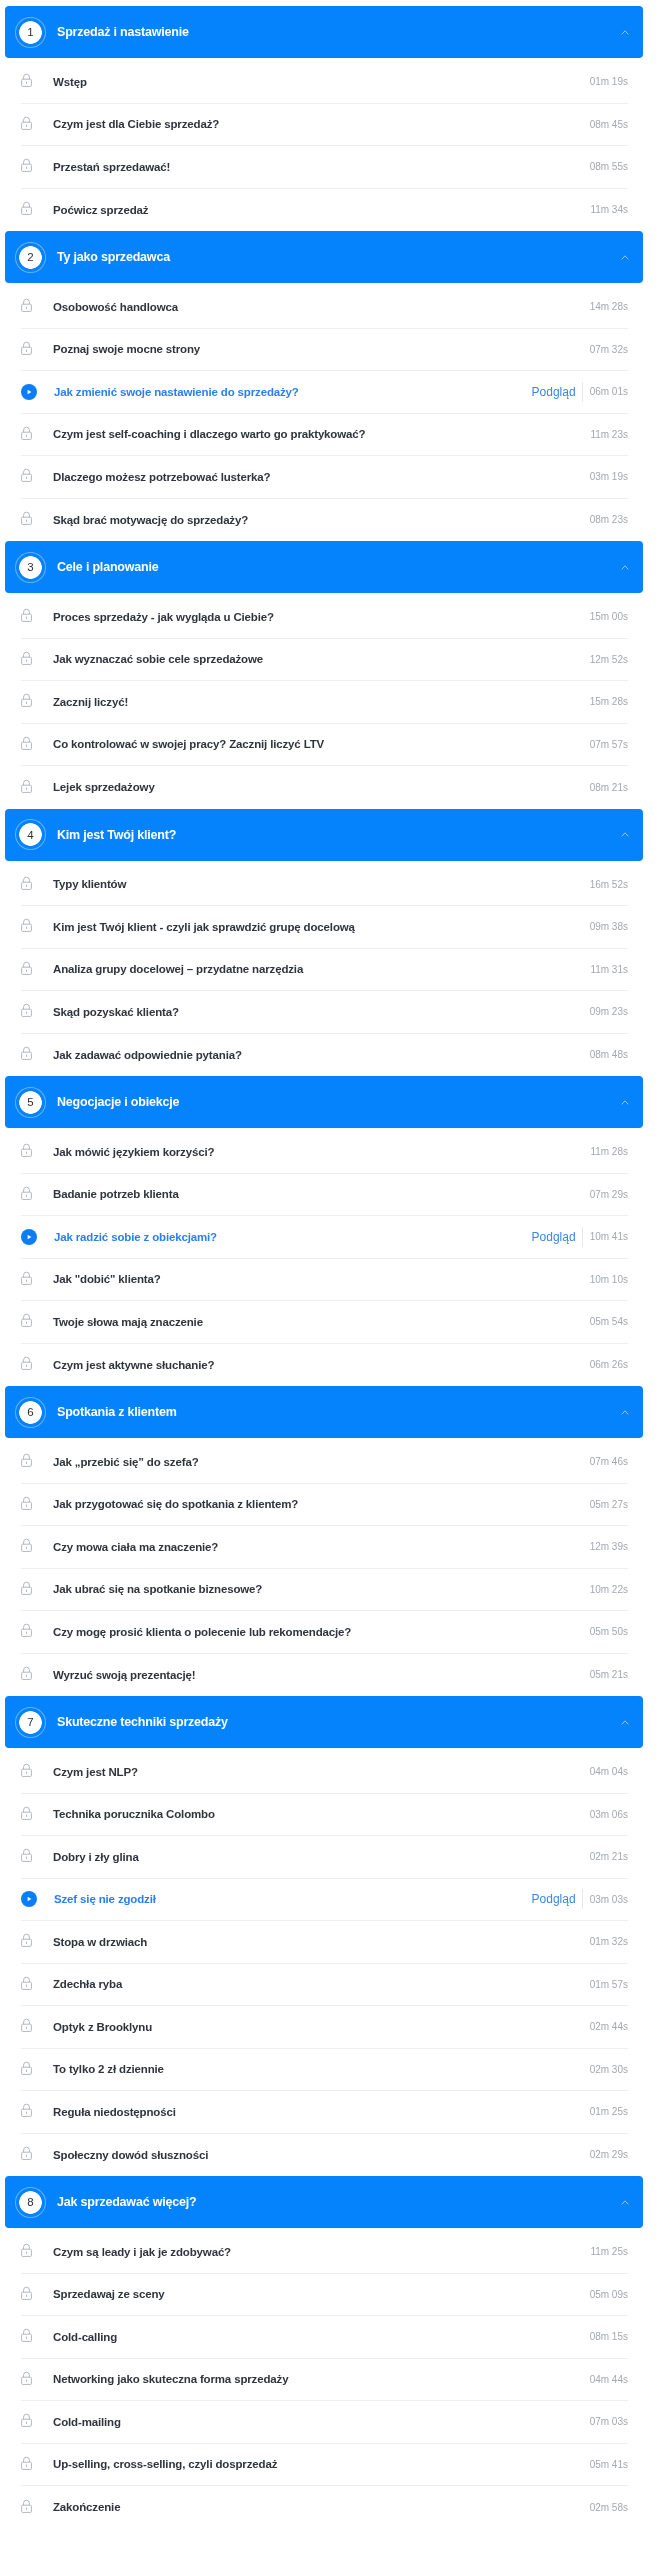 Image resolution: width=659 pixels, height=2560 pixels. I want to click on lesson-title: Czym jest dla Ciebie sprzedaż?, so click(137, 124).